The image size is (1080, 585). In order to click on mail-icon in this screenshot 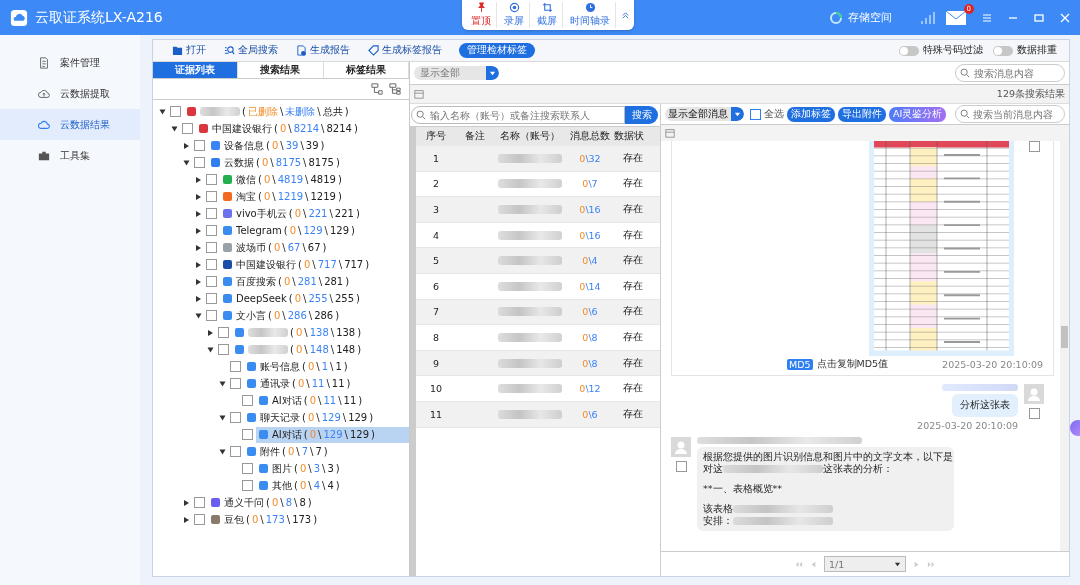, I will do `click(956, 17)`.